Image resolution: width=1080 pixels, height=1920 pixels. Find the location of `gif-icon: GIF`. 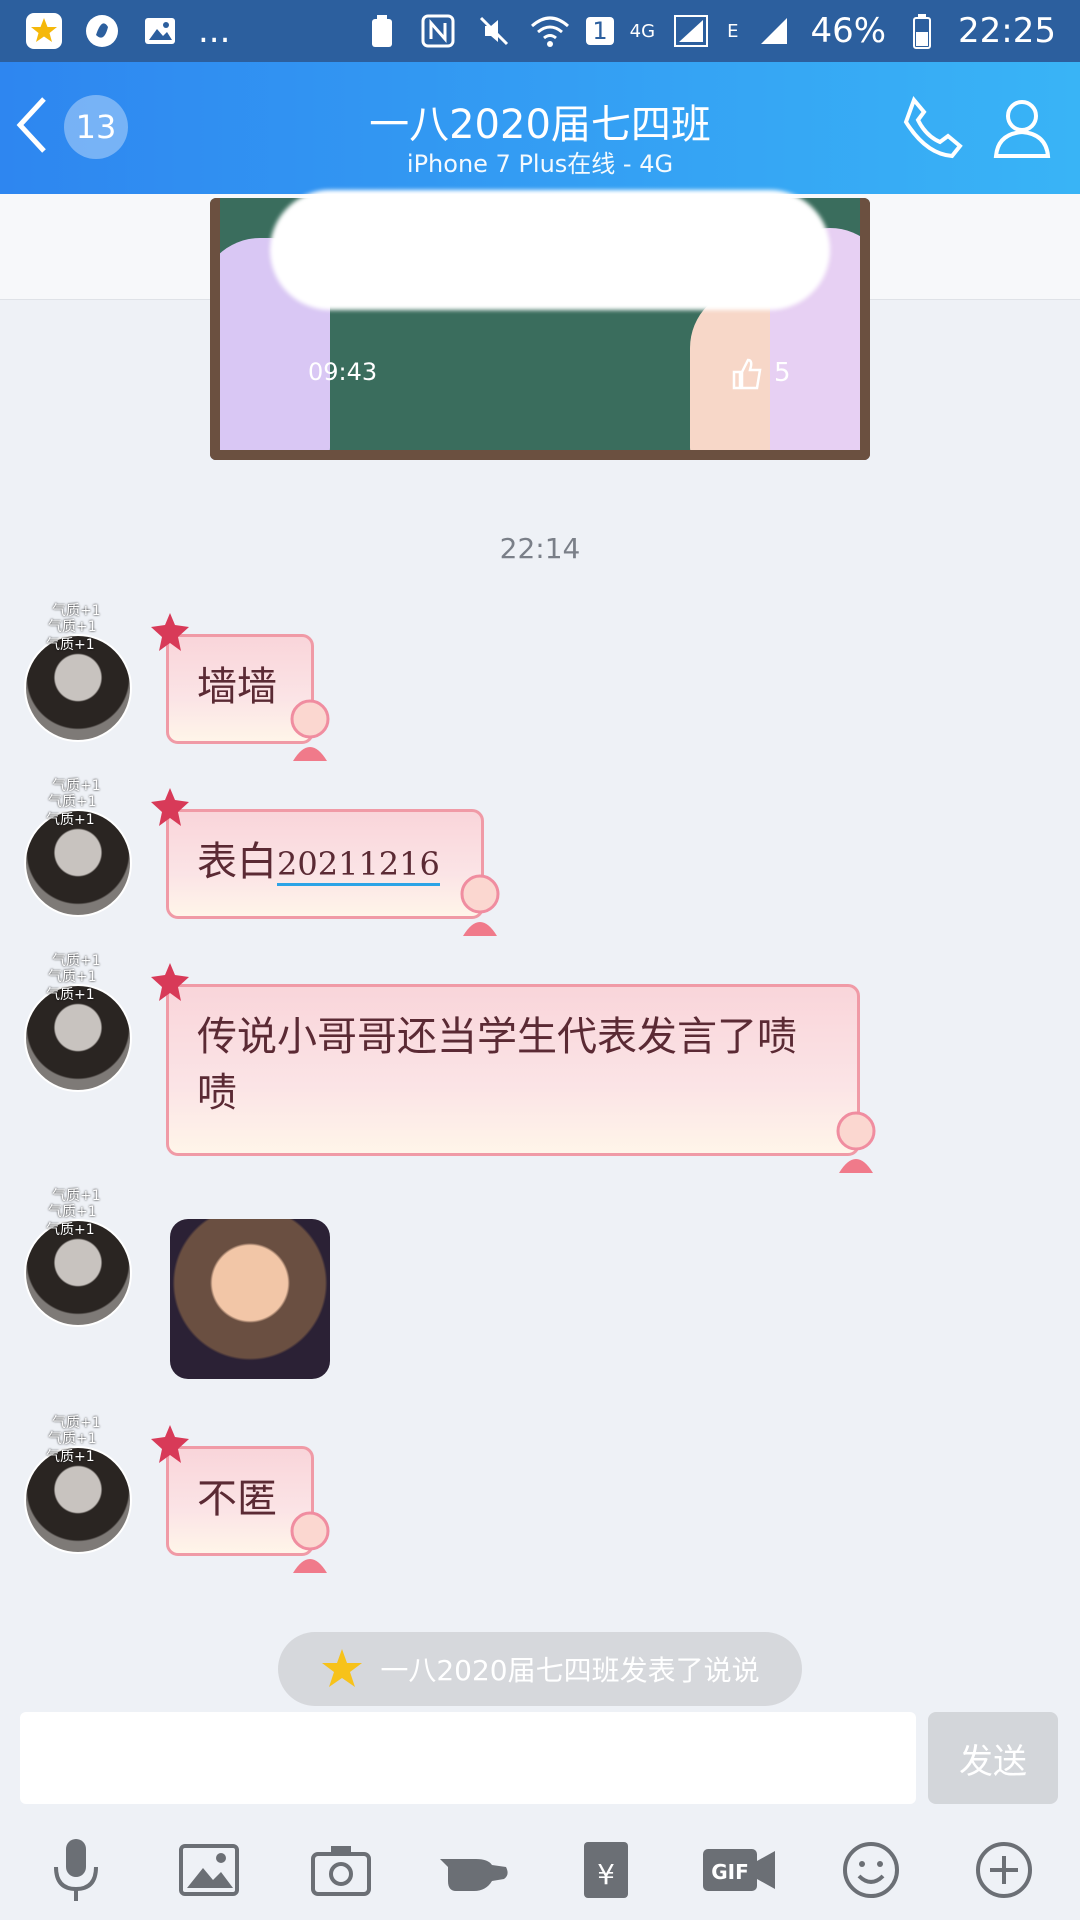

gif-icon: GIF is located at coordinates (739, 1870).